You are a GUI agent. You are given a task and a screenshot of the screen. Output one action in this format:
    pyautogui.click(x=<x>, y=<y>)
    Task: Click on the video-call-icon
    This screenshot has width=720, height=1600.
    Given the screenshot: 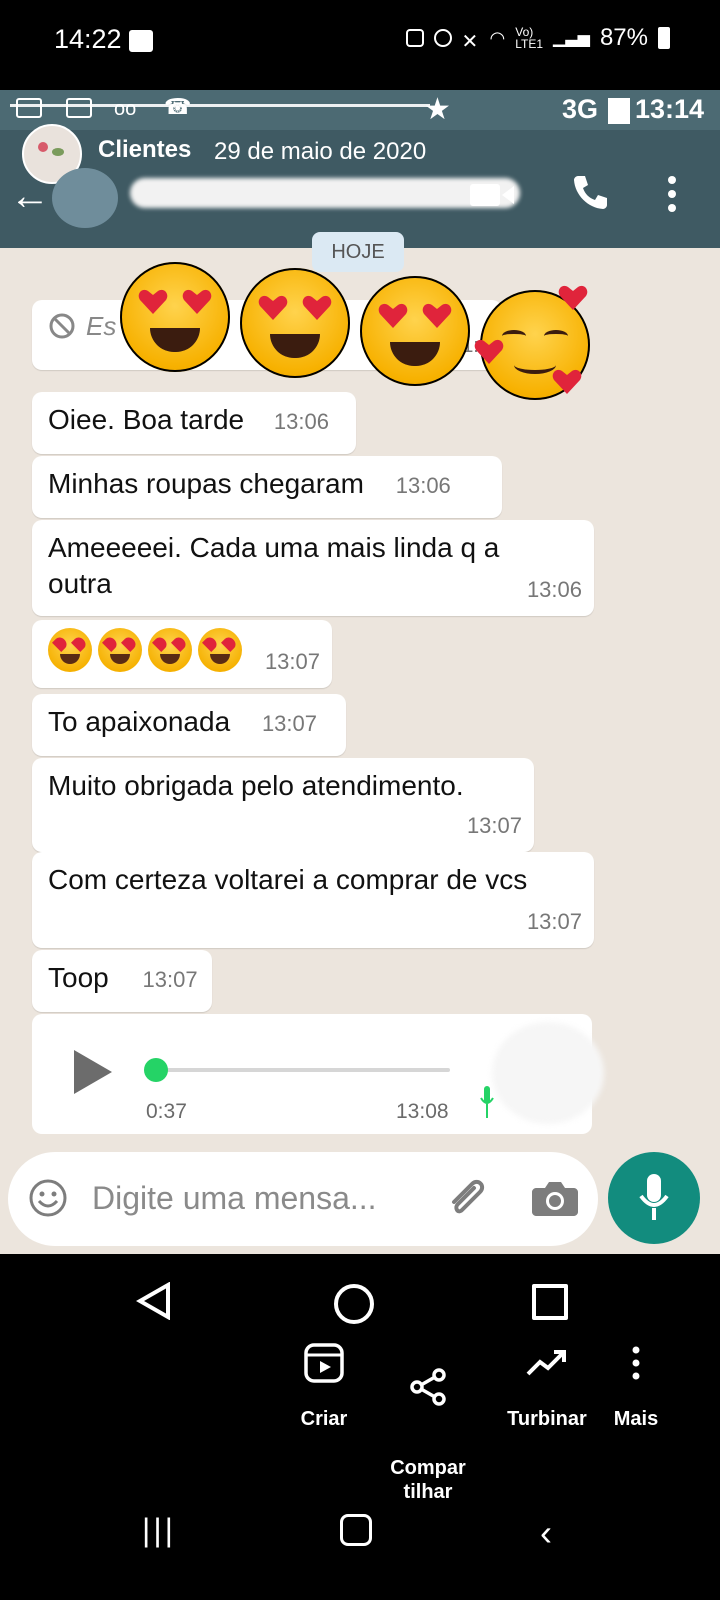 What is the action you would take?
    pyautogui.click(x=493, y=195)
    